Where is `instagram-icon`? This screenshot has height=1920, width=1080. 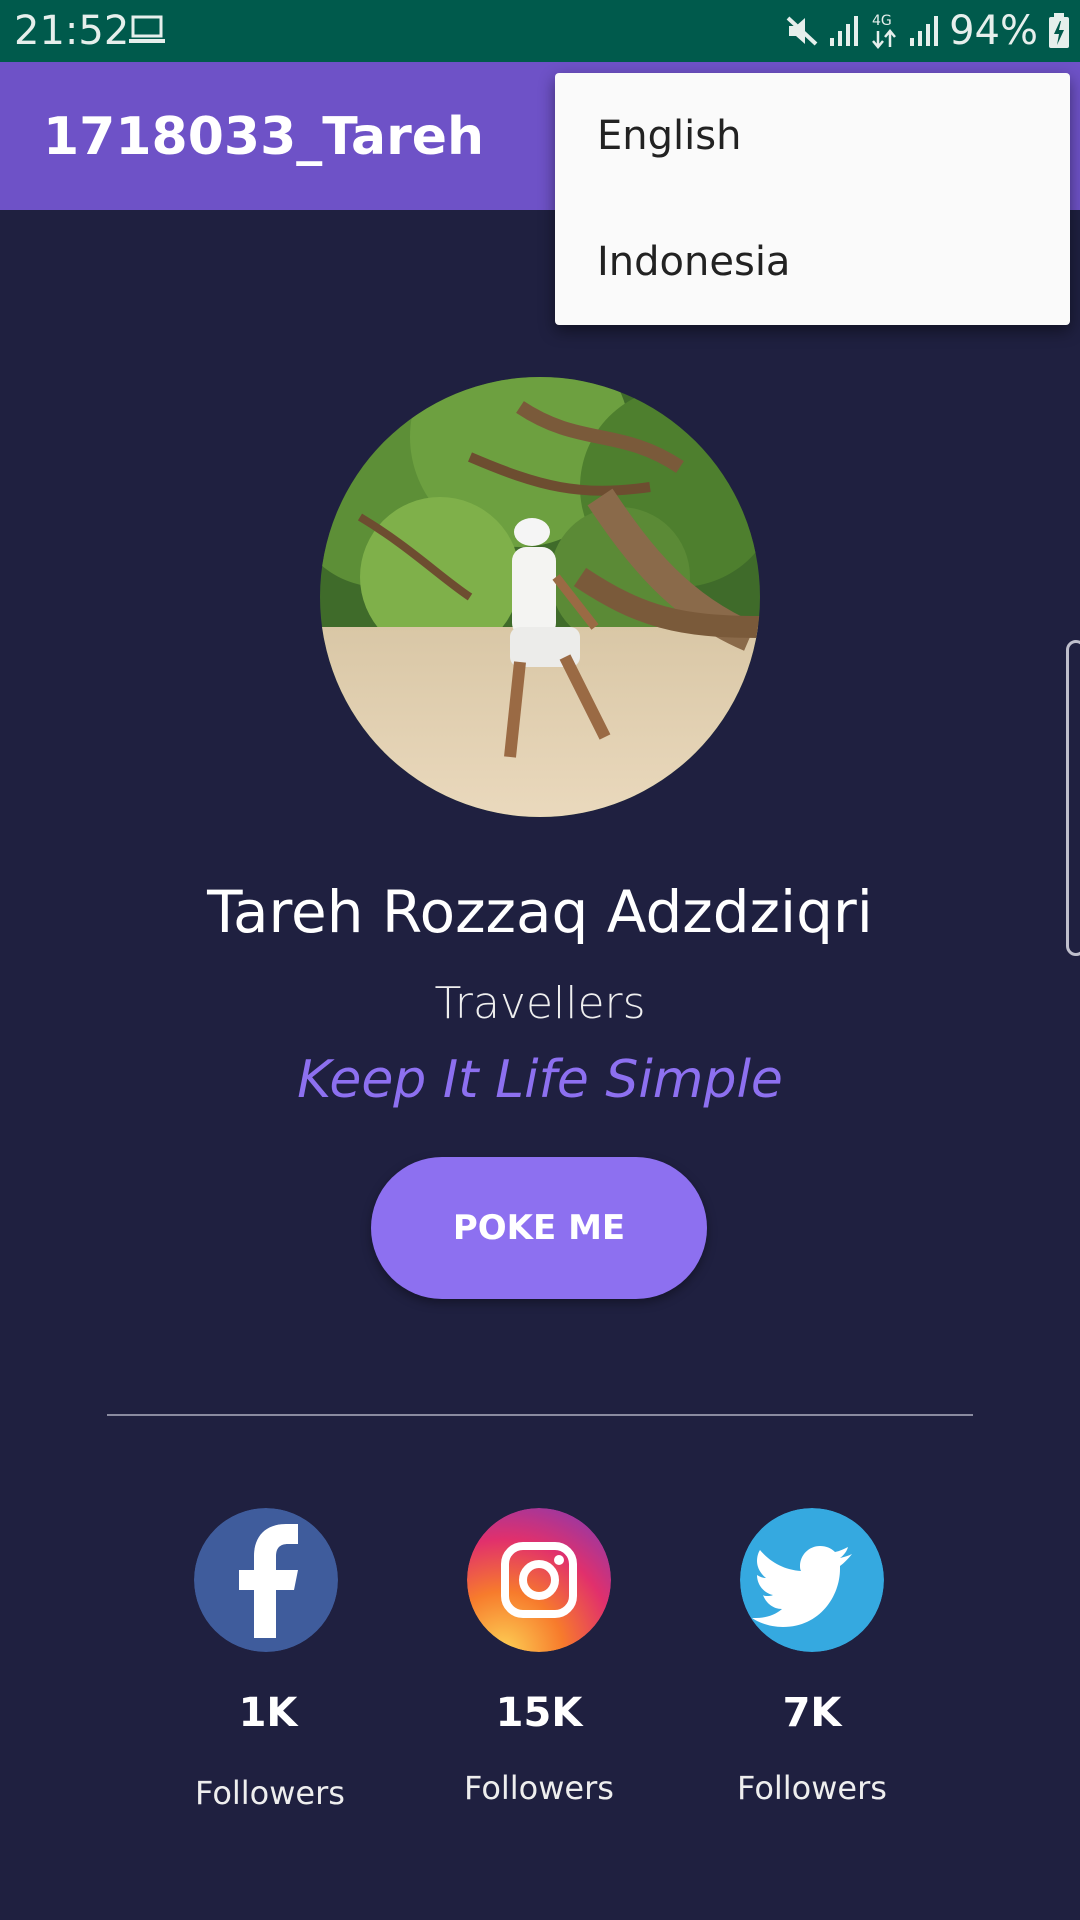
instagram-icon is located at coordinates (539, 1580).